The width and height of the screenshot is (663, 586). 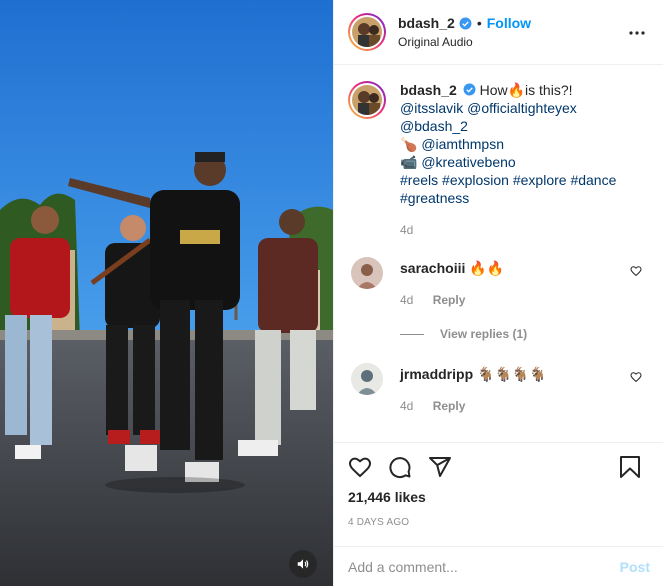 What do you see at coordinates (522, 108) in the screenshot?
I see `mention-link: @officialtighteyex` at bounding box center [522, 108].